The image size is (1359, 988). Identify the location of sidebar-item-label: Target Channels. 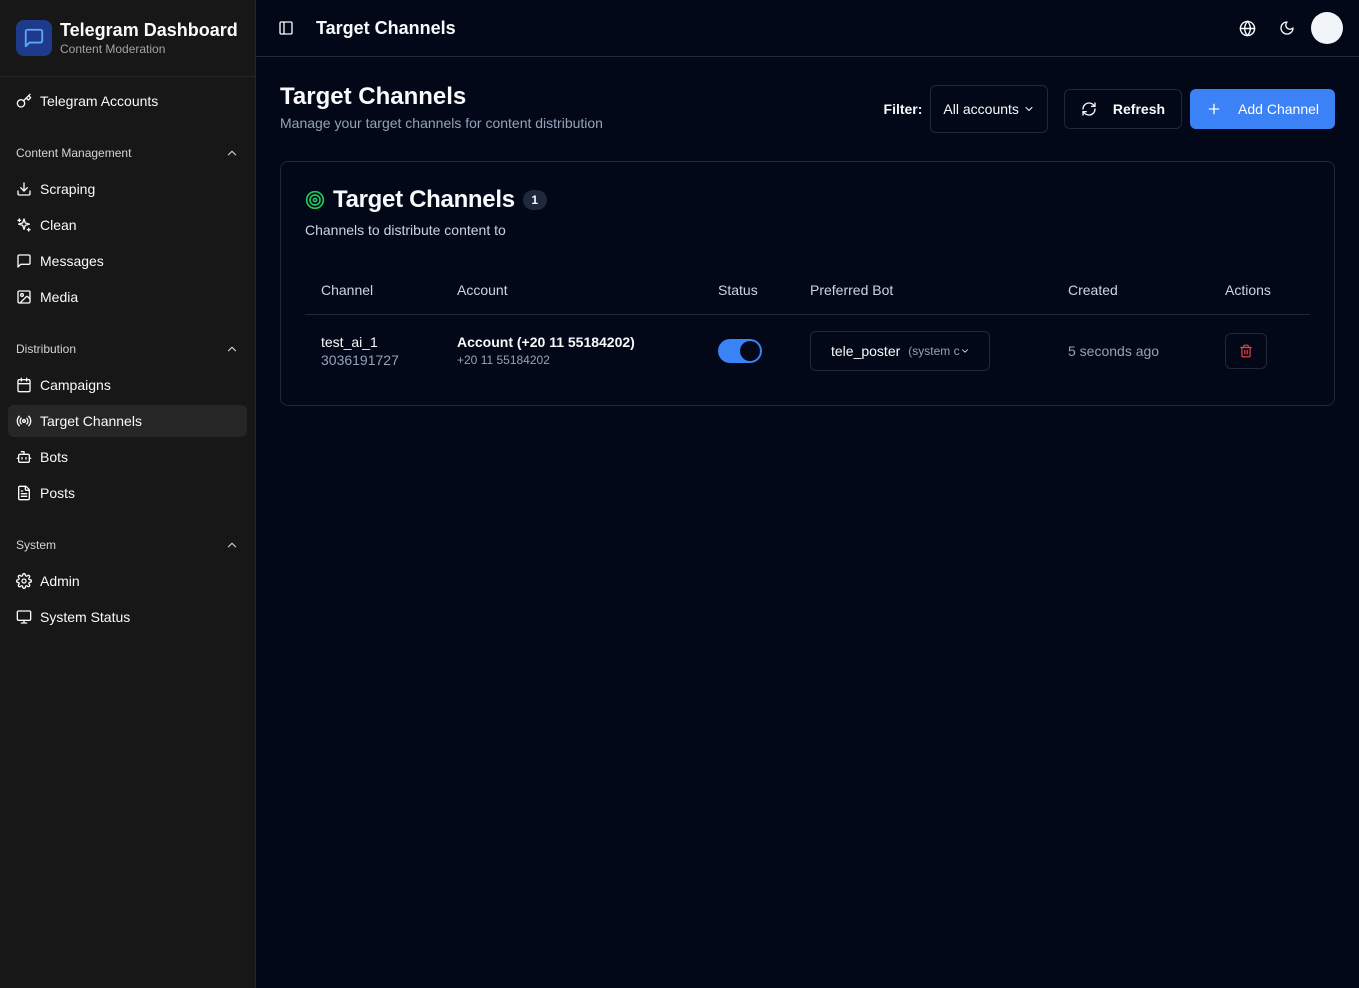
(91, 421).